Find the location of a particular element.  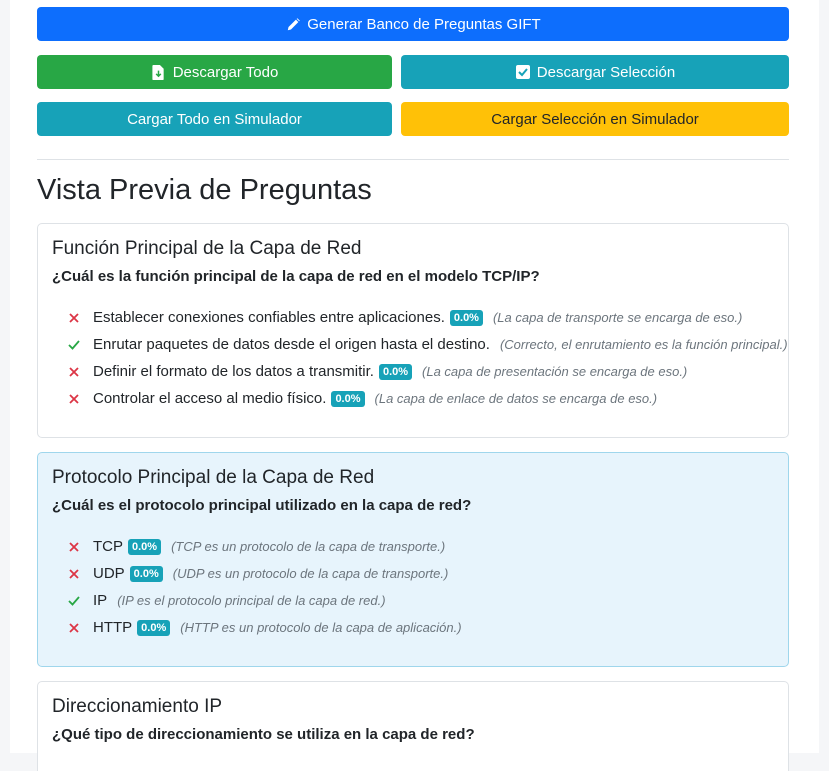

pencil-icon is located at coordinates (293, 24).